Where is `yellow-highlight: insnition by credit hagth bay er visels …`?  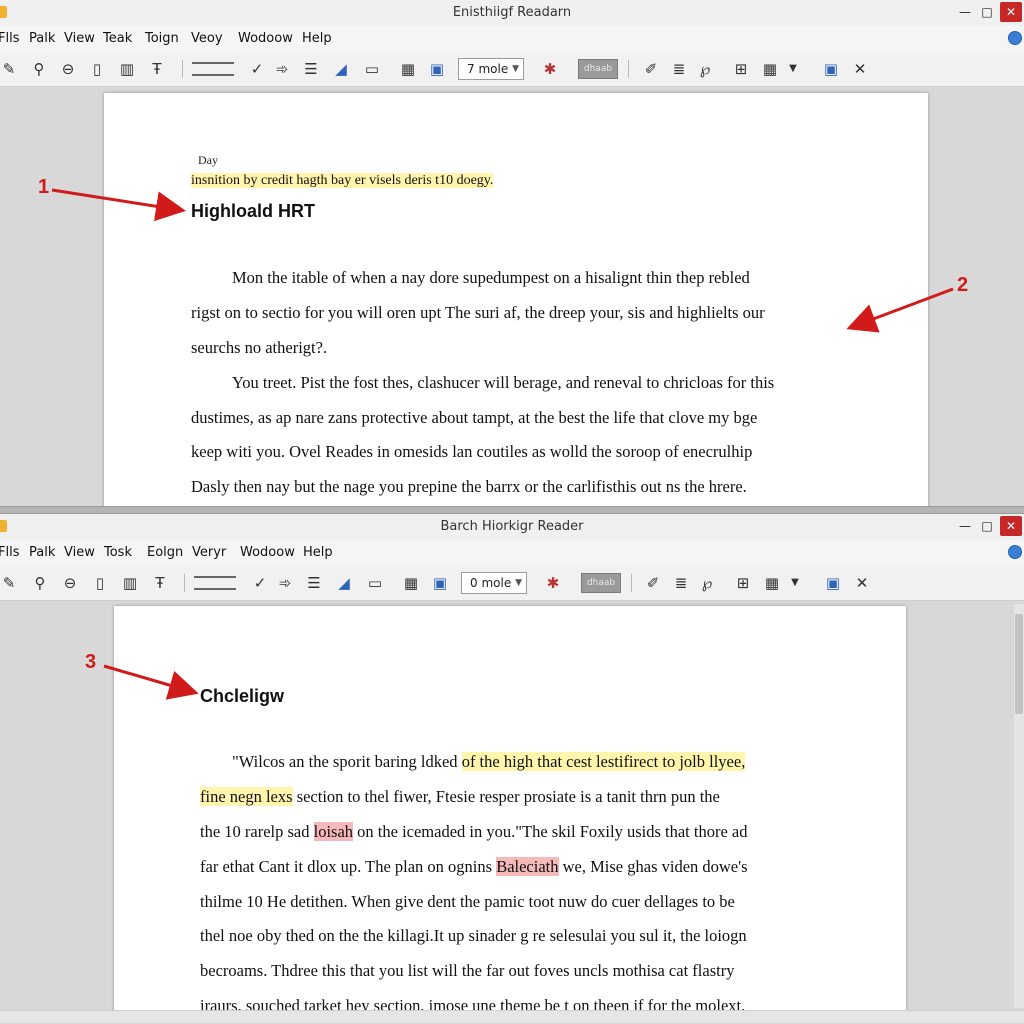
yellow-highlight: insnition by credit hagth bay er visels … is located at coordinates (342, 180).